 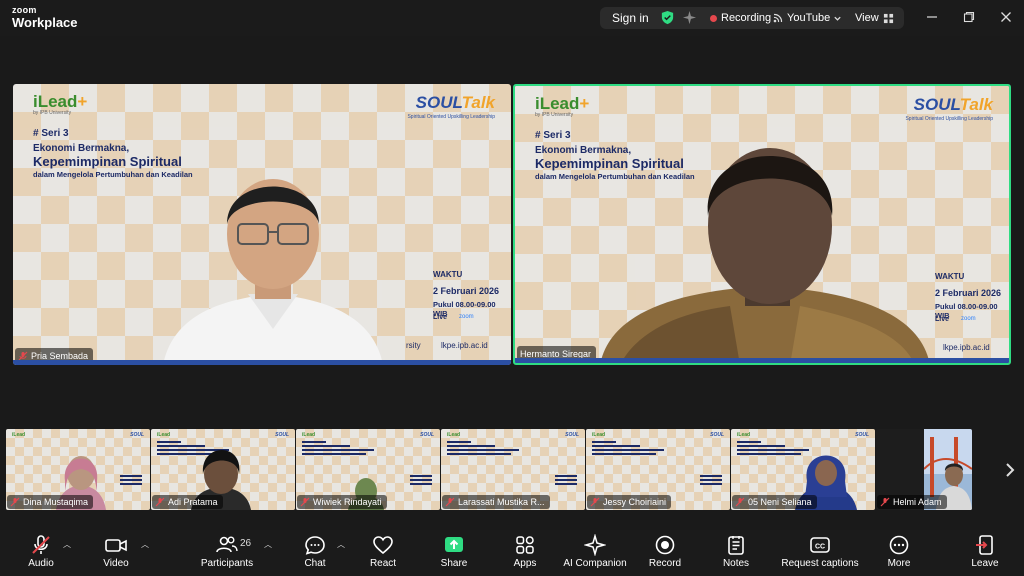 I want to click on notes-button: Notes, so click(x=736, y=551).